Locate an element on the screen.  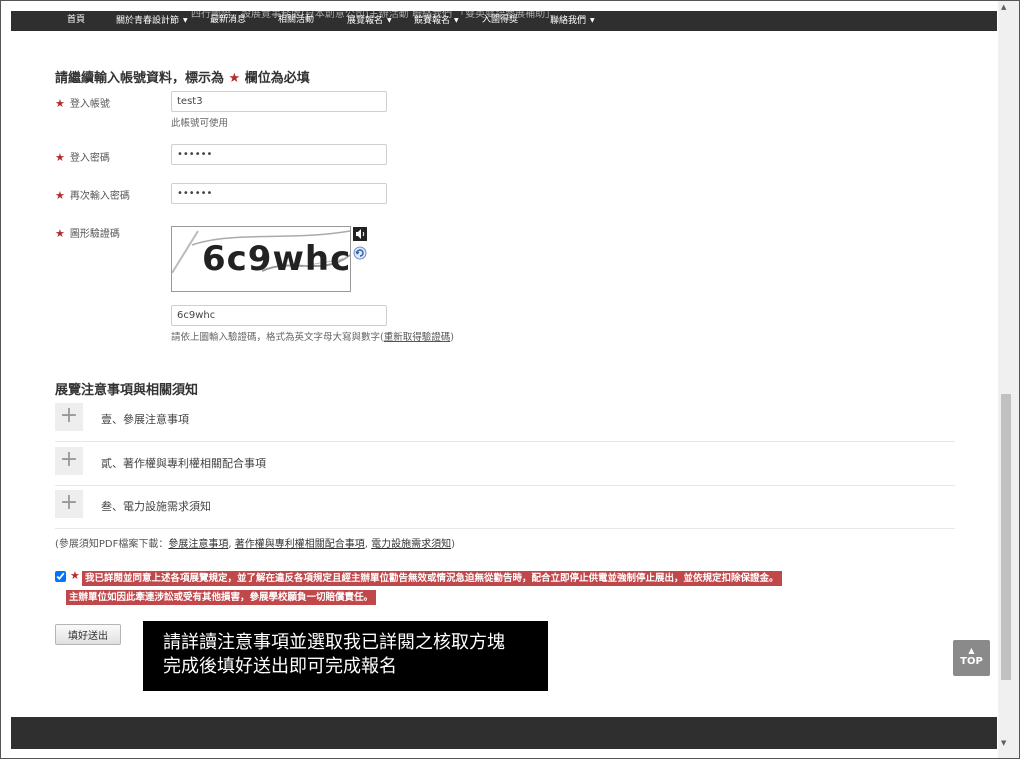
accordion-item-exhibit-notes: + 壹、參展注意事項 is located at coordinates (505, 420).